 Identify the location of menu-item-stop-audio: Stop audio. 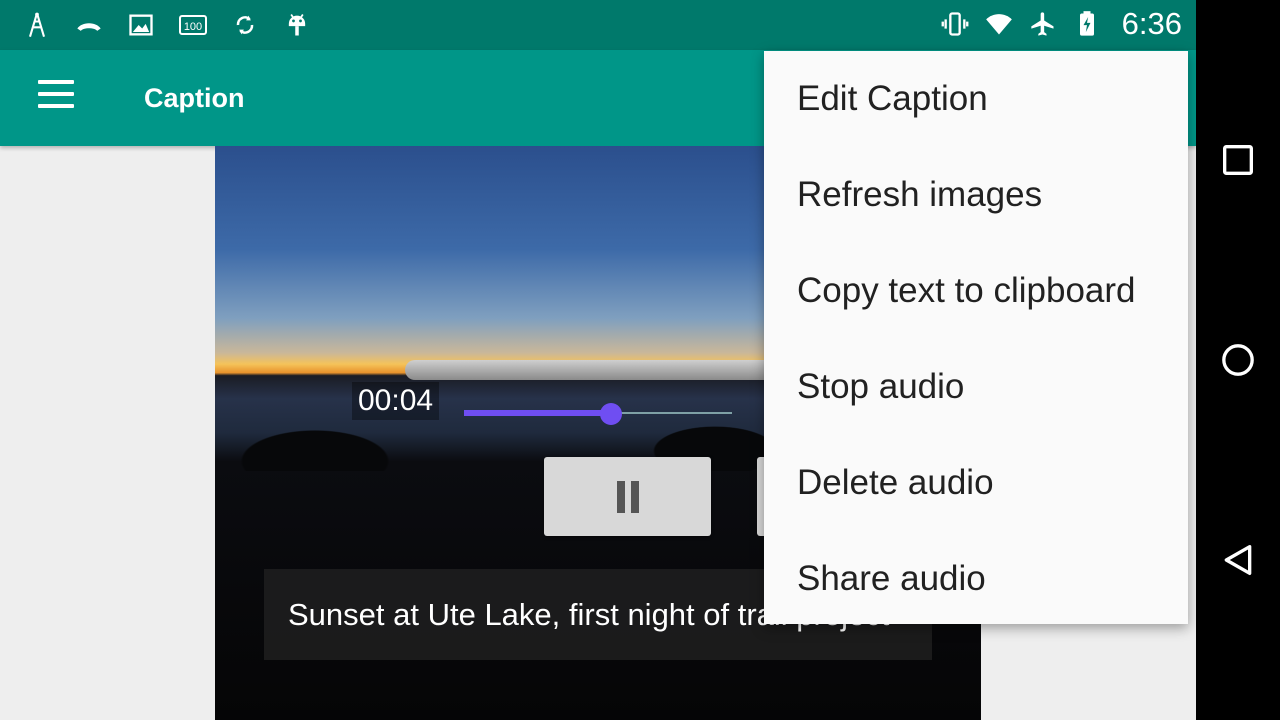
(976, 387).